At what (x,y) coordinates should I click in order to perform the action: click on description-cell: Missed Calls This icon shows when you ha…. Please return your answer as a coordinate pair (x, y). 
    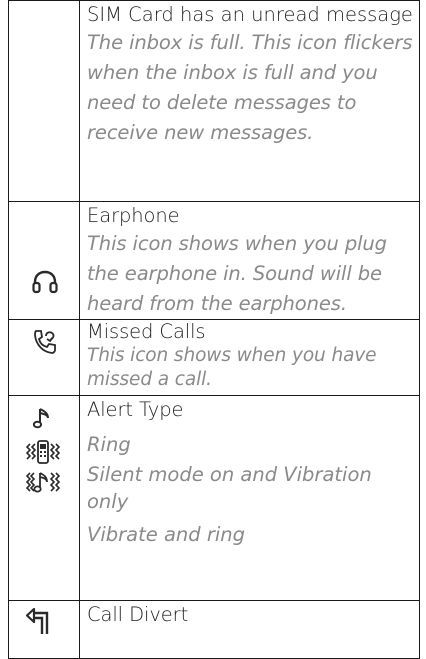
    Looking at the image, I should click on (249, 357).